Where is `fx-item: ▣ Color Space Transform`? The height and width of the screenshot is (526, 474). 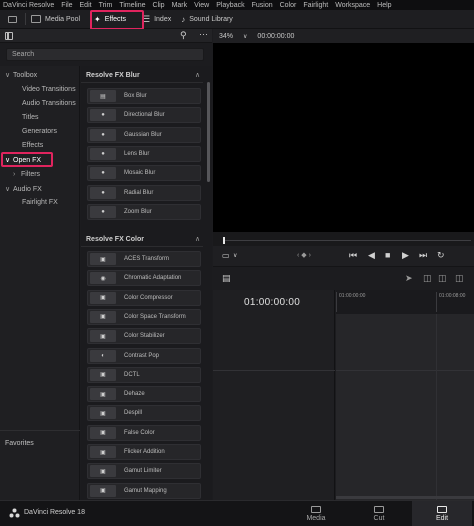 fx-item: ▣ Color Space Transform is located at coordinates (144, 316).